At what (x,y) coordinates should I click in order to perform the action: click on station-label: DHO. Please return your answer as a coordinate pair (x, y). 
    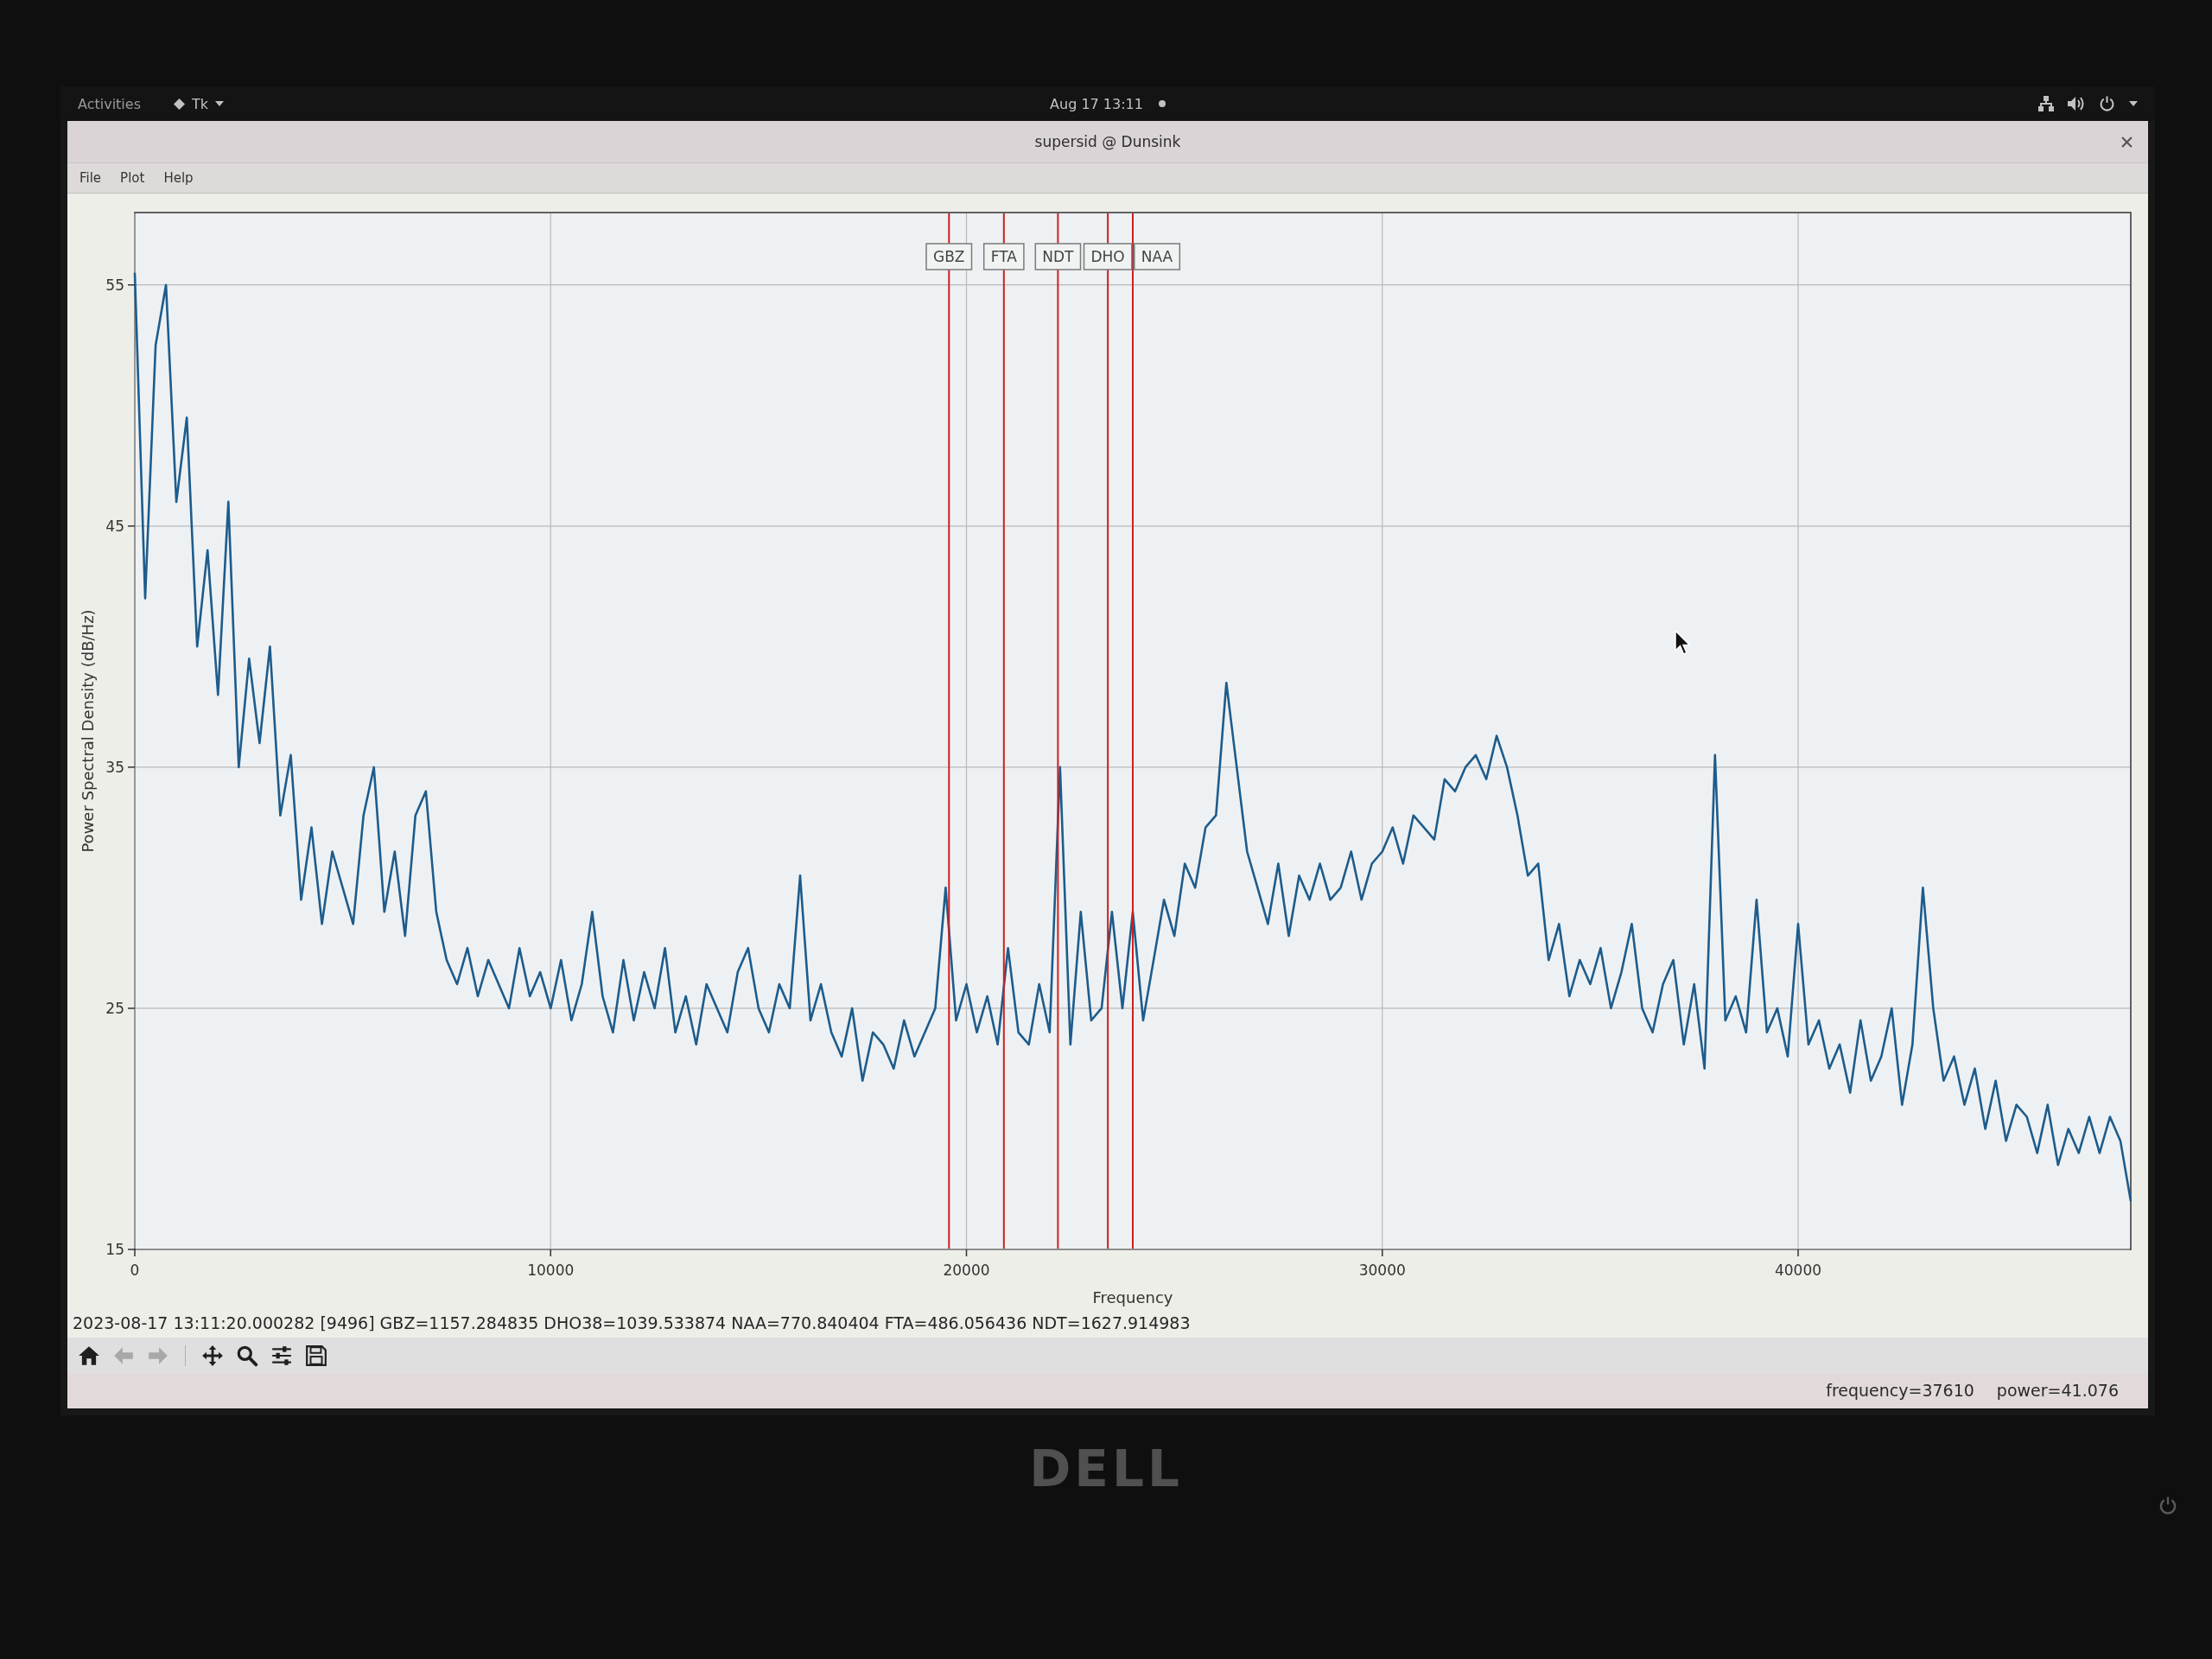
    Looking at the image, I should click on (1108, 256).